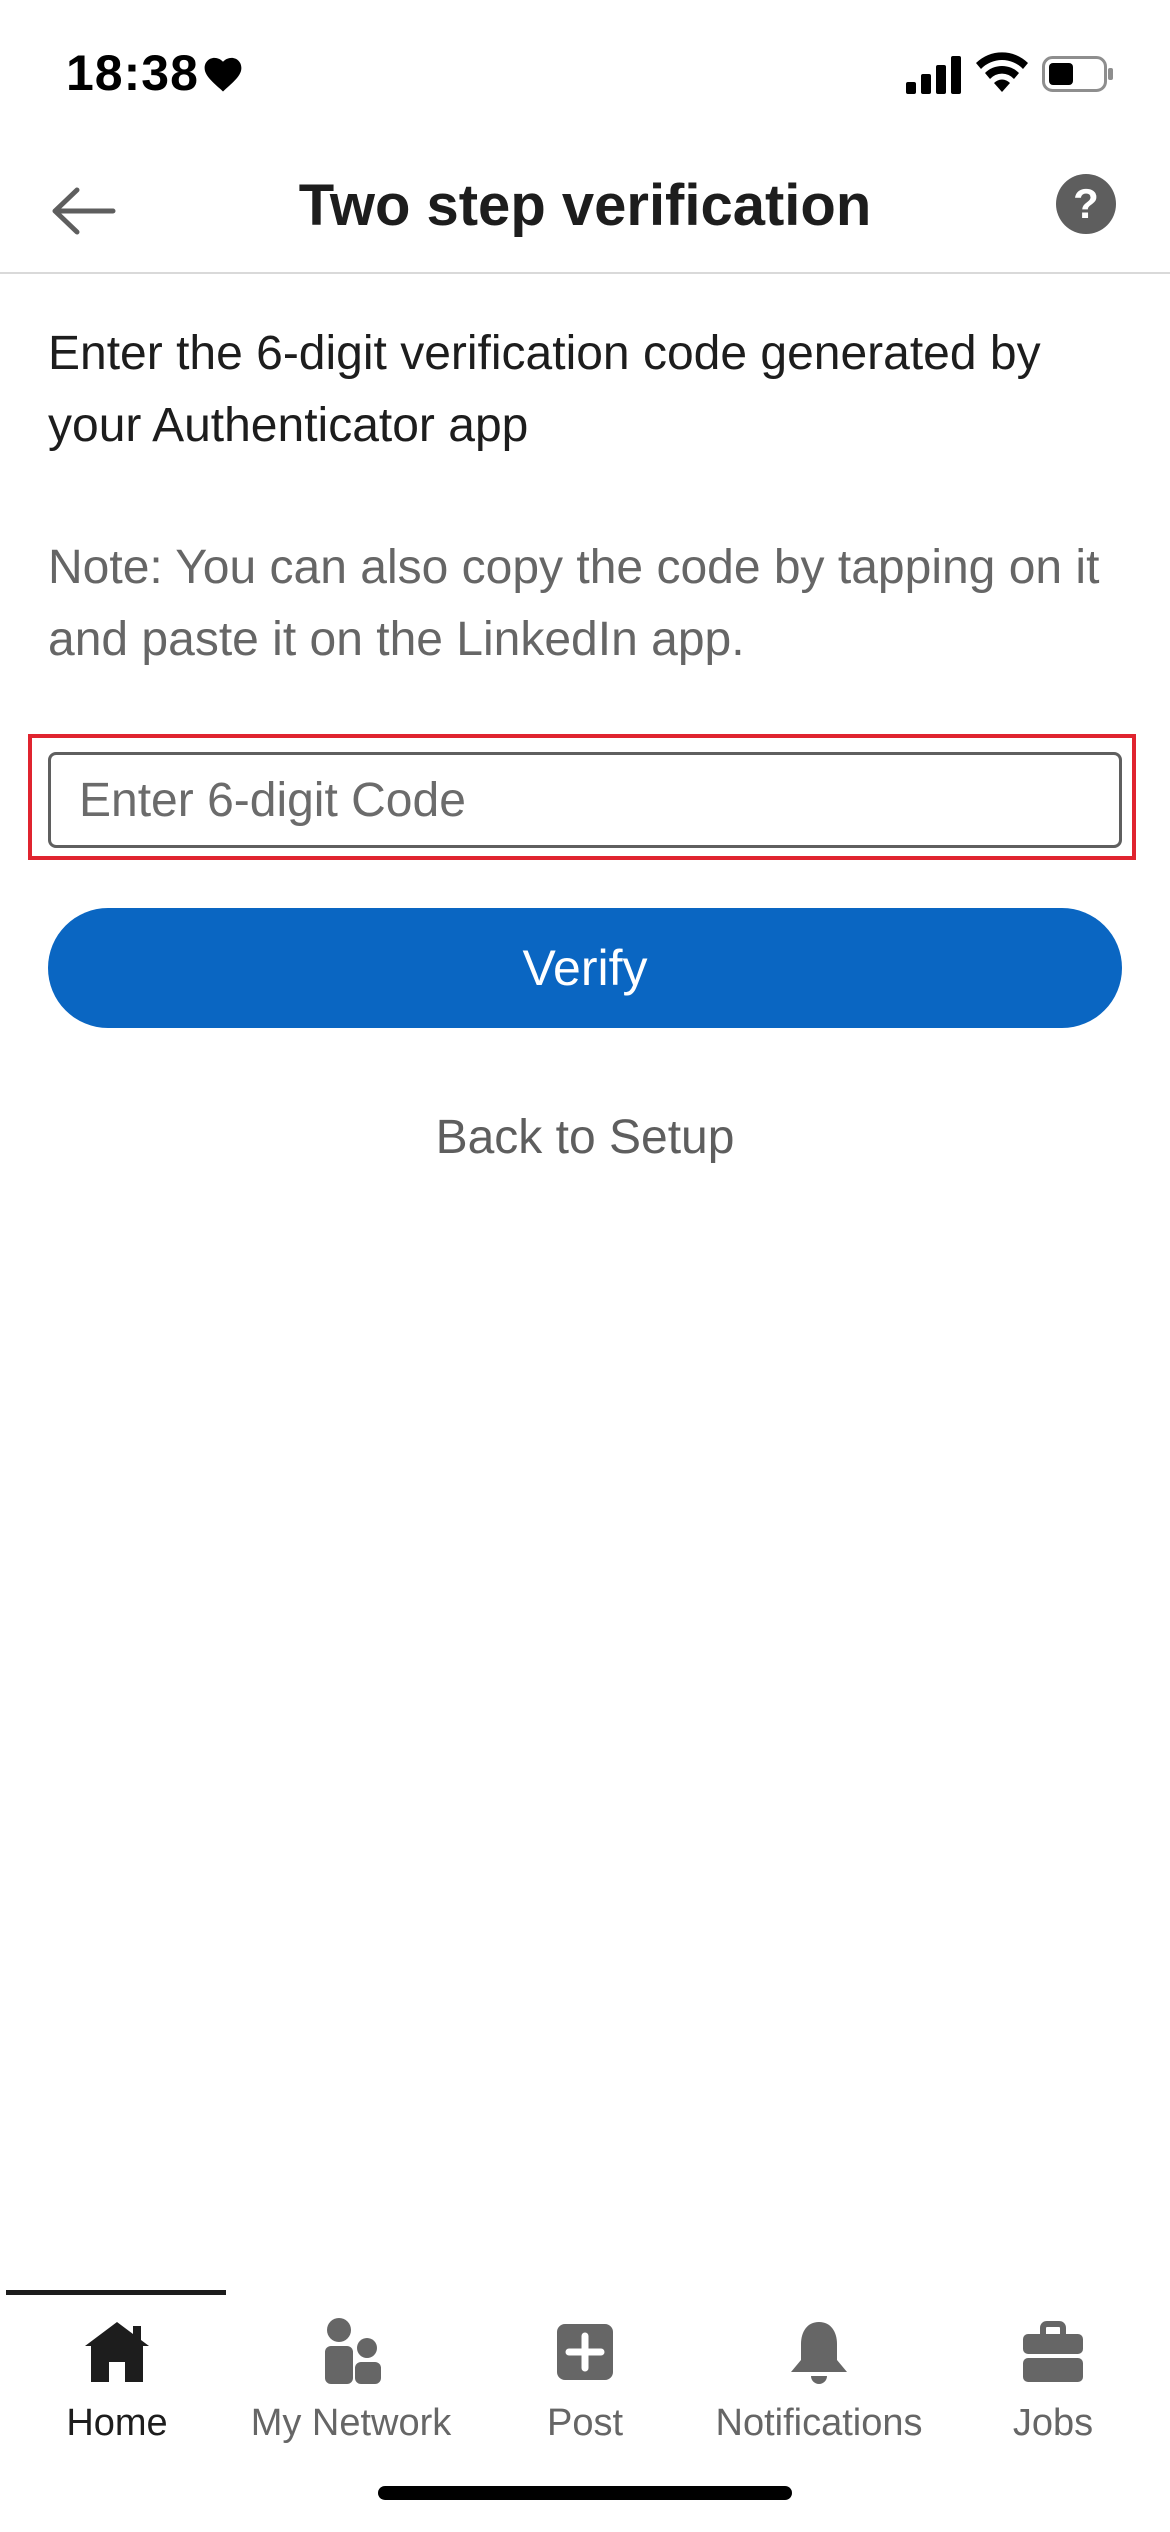  I want to click on home-icon, so click(117, 2352).